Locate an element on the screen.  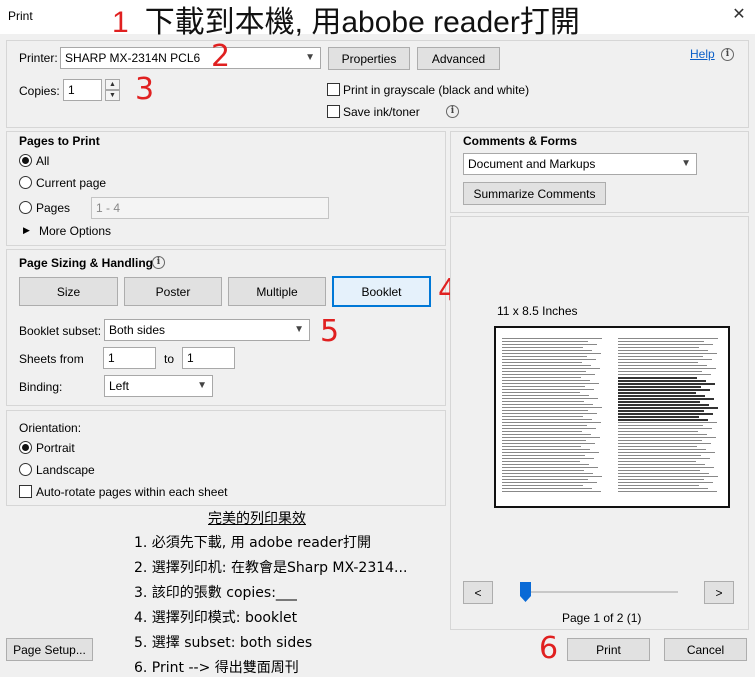
save-ink-checkbox is located at coordinates (333, 111).